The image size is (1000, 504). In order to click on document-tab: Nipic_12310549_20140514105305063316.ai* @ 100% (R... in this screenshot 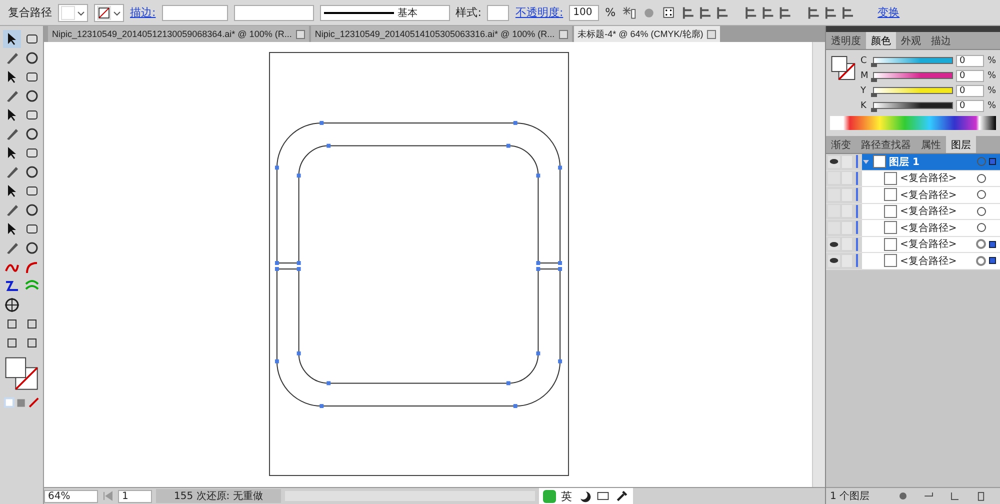, I will do `click(441, 34)`.